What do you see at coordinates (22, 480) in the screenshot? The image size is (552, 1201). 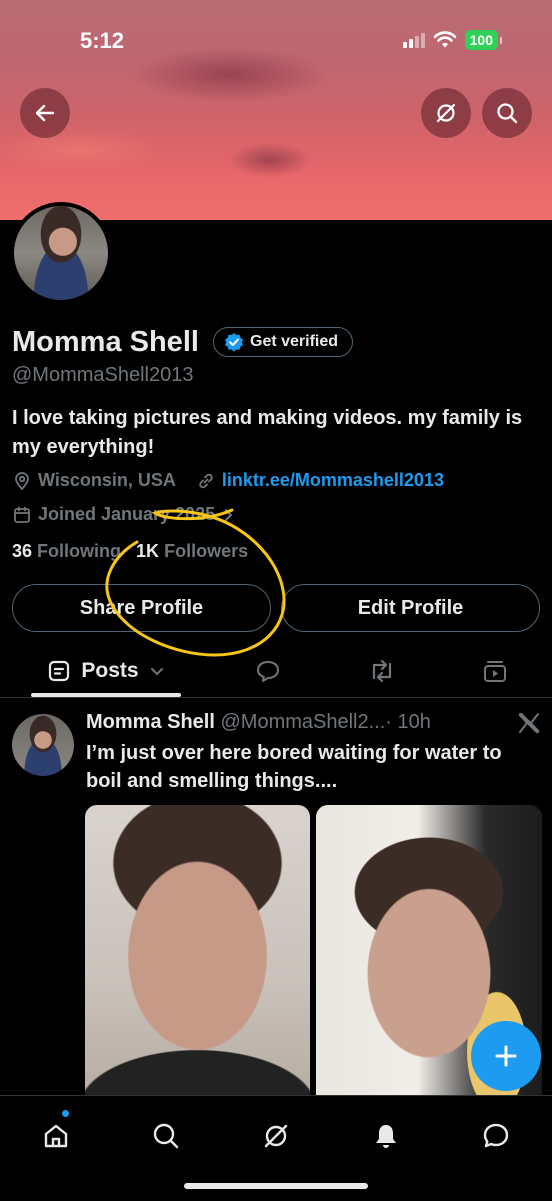 I see `location-icon` at bounding box center [22, 480].